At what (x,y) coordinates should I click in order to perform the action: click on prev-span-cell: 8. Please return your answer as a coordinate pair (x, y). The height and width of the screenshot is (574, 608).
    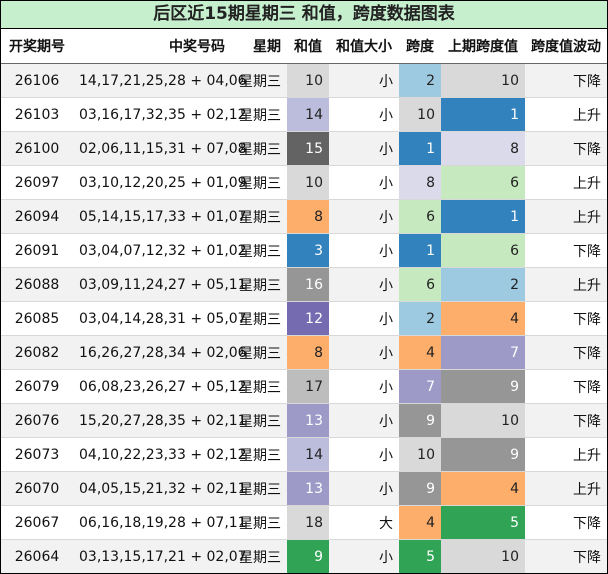
    Looking at the image, I should click on (483, 149).